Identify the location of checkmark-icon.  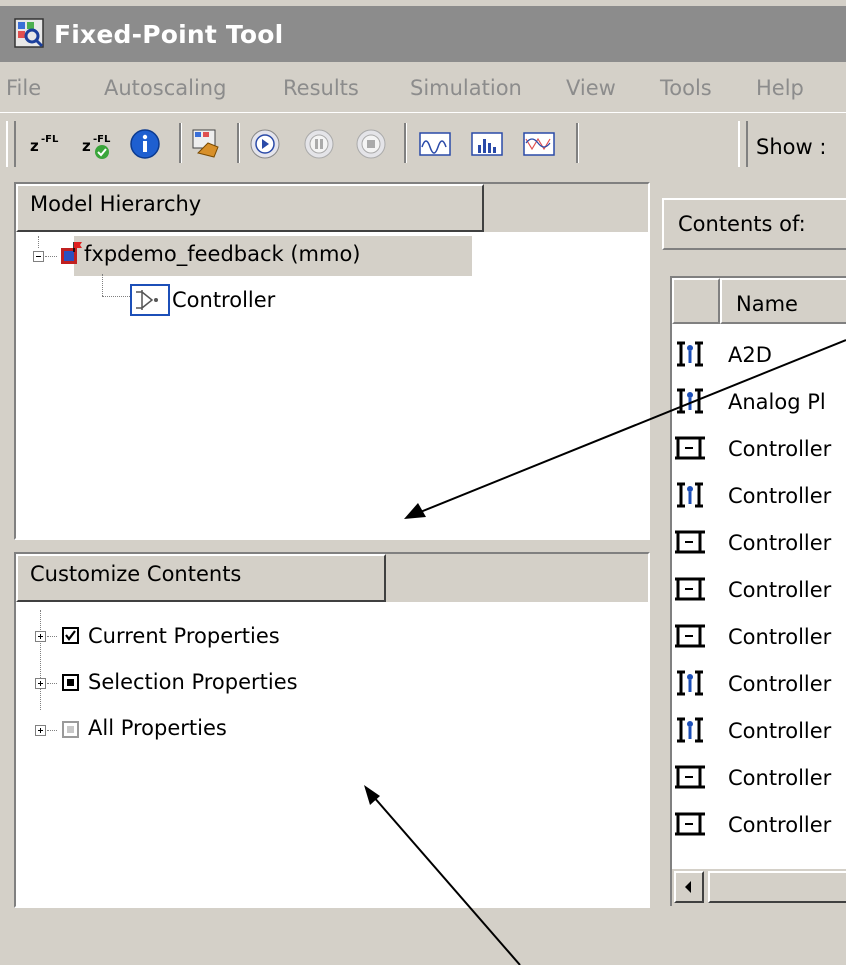
(70, 635).